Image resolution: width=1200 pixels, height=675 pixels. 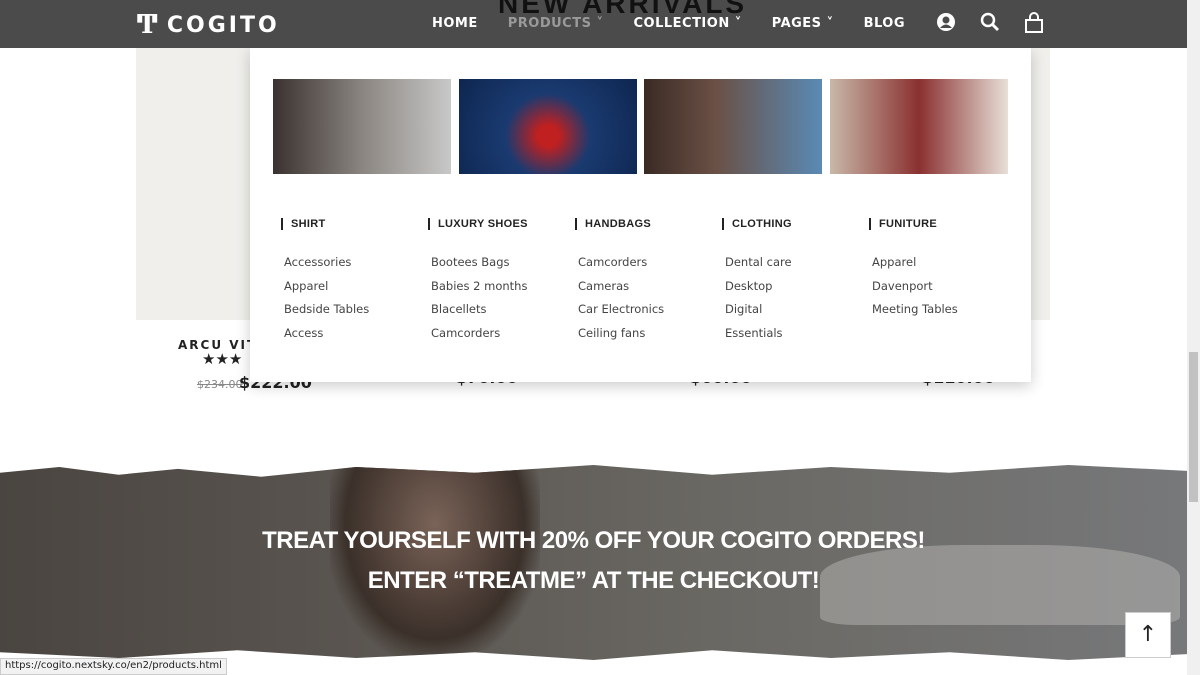 I want to click on menu-column-heading: FUNITURE, so click(x=940, y=224).